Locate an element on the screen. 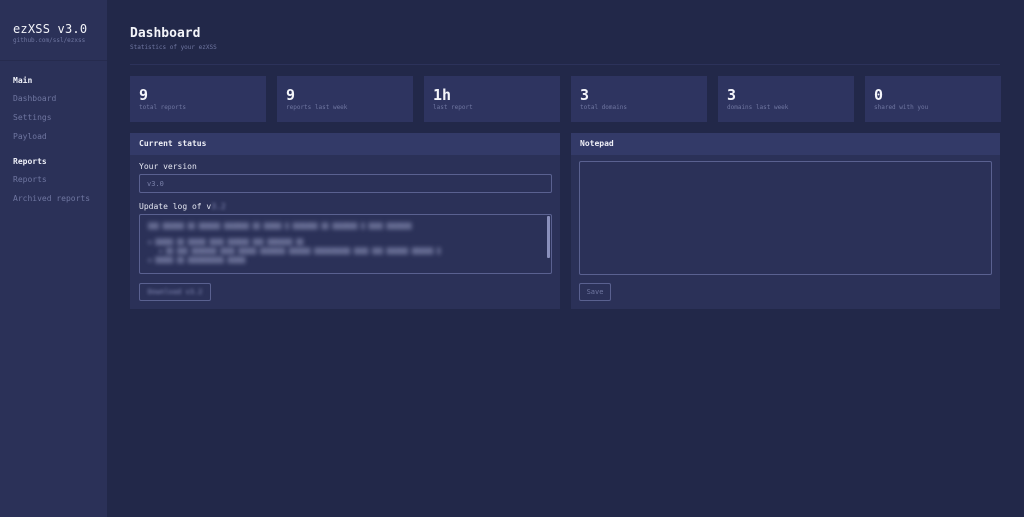 The height and width of the screenshot is (517, 1024). notepad-card: Notepad Save is located at coordinates (785, 221).